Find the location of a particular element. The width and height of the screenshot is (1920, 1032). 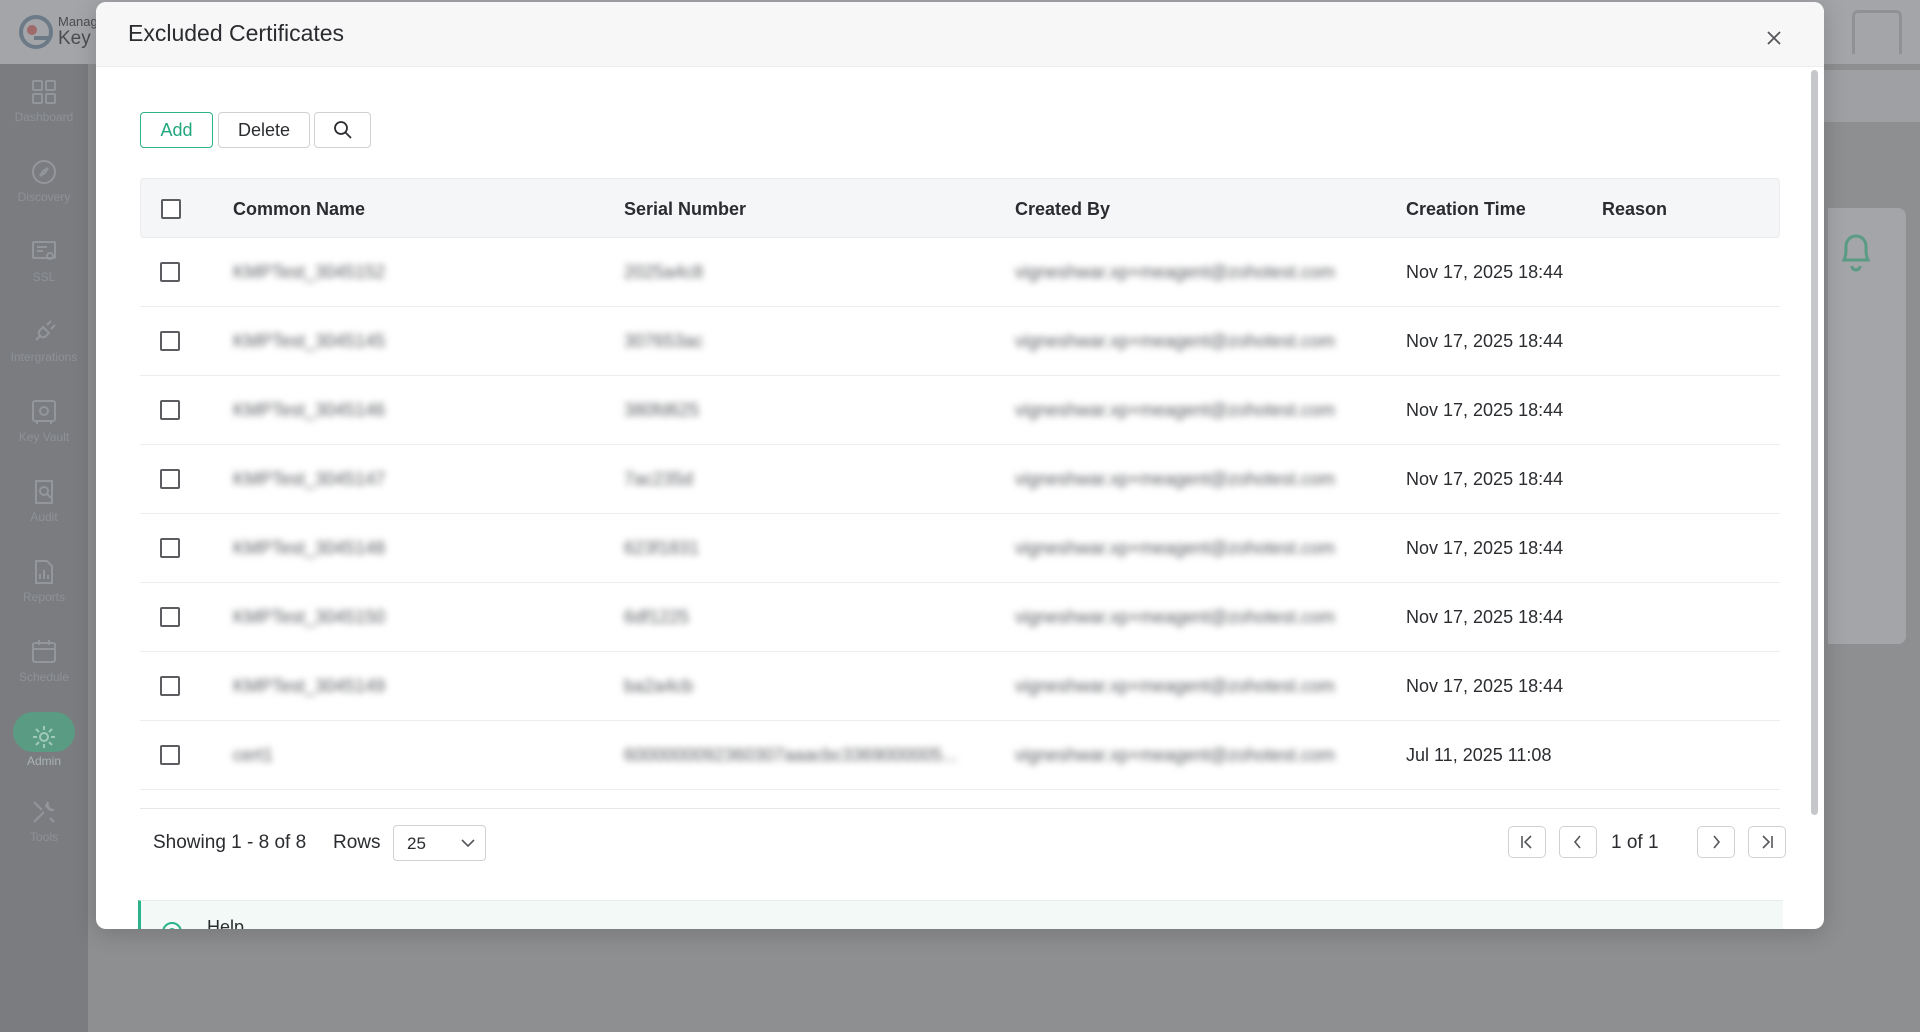

chevron-down-icon is located at coordinates (468, 843).